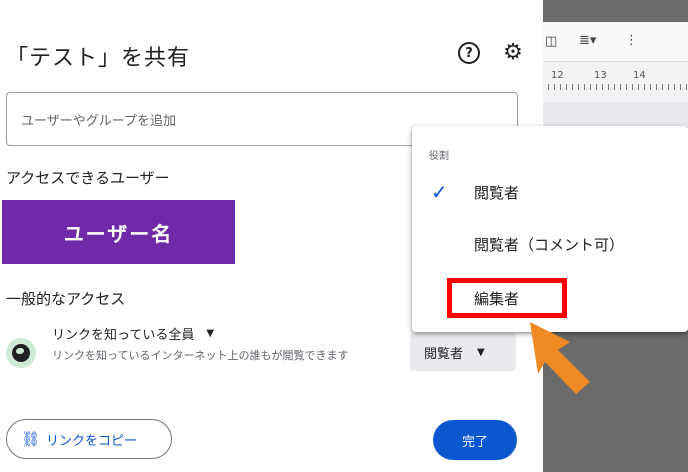  Describe the element at coordinates (66, 299) in the screenshot. I see `general-access-label: 一般的なアクセス` at that location.